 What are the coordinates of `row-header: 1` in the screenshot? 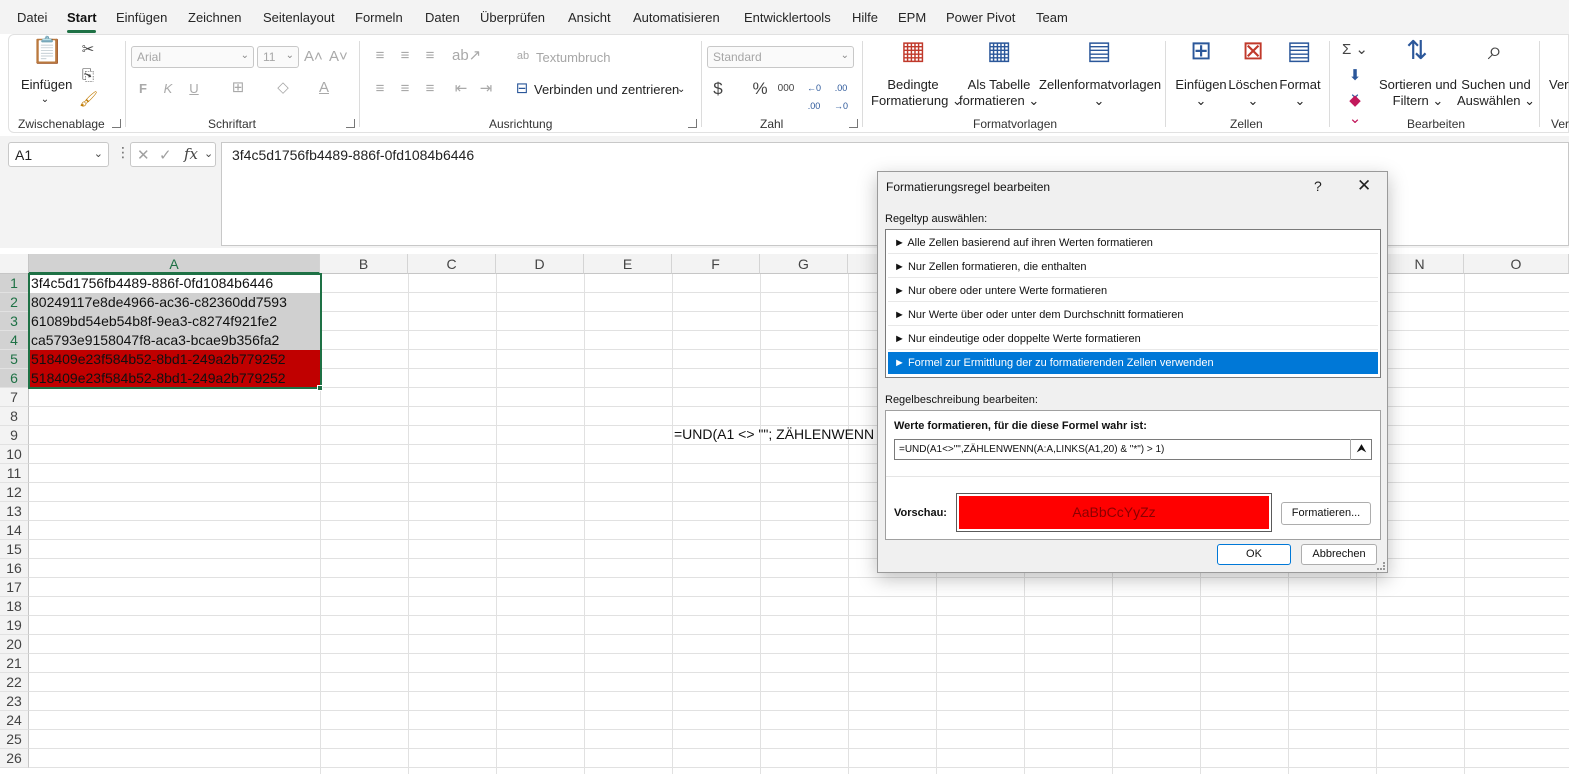 It's located at (14, 283).